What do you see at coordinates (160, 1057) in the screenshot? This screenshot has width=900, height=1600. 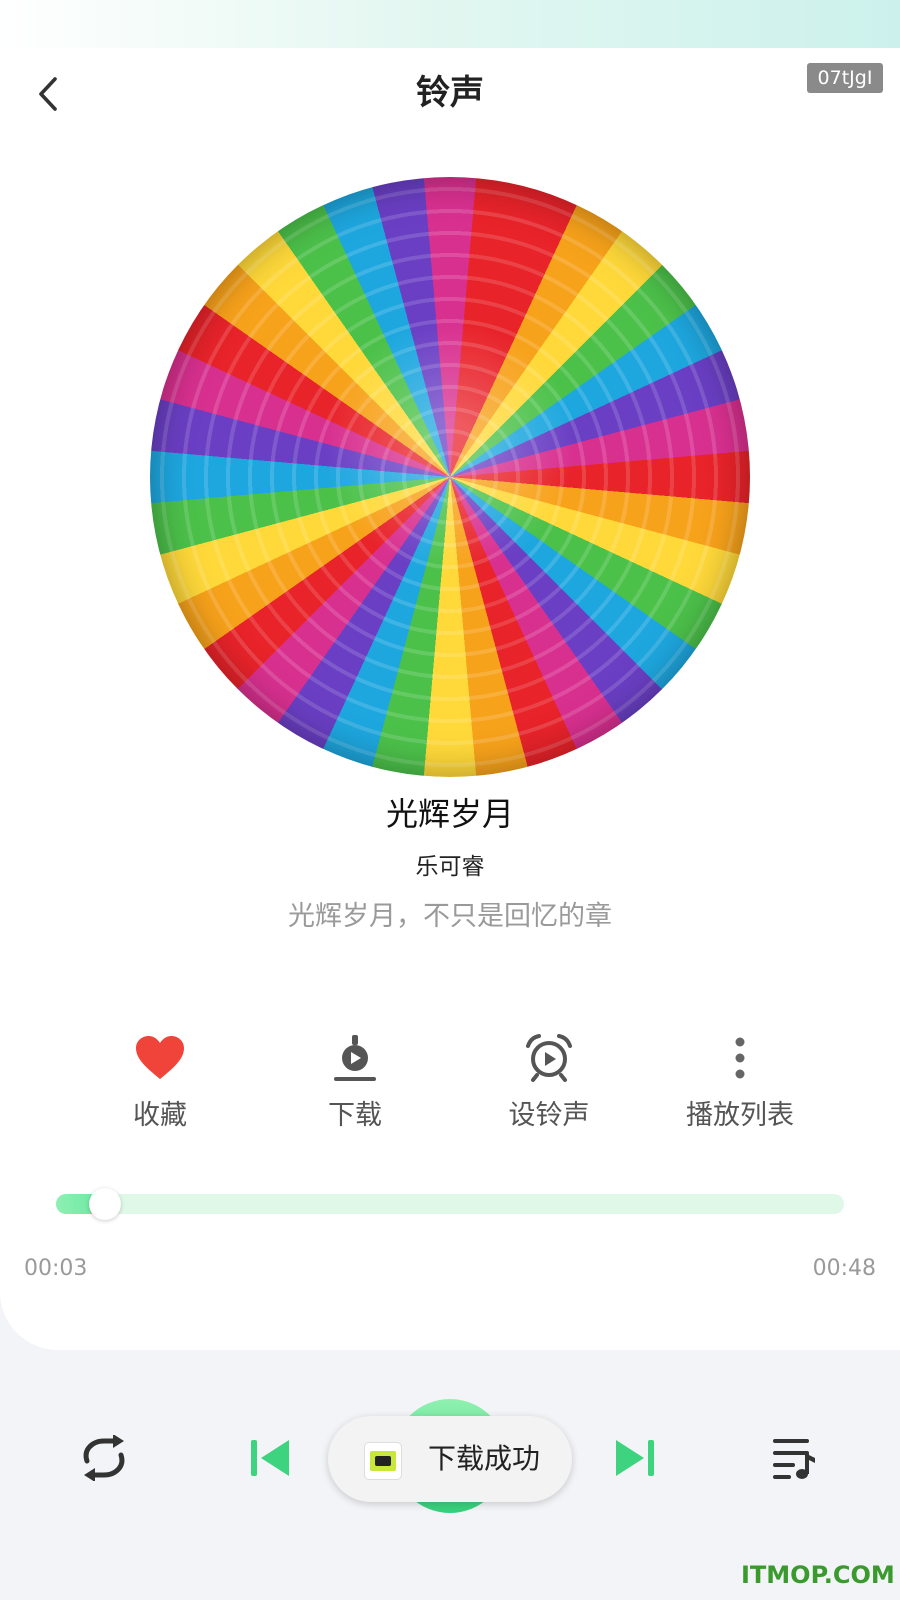 I see `heart-icon` at bounding box center [160, 1057].